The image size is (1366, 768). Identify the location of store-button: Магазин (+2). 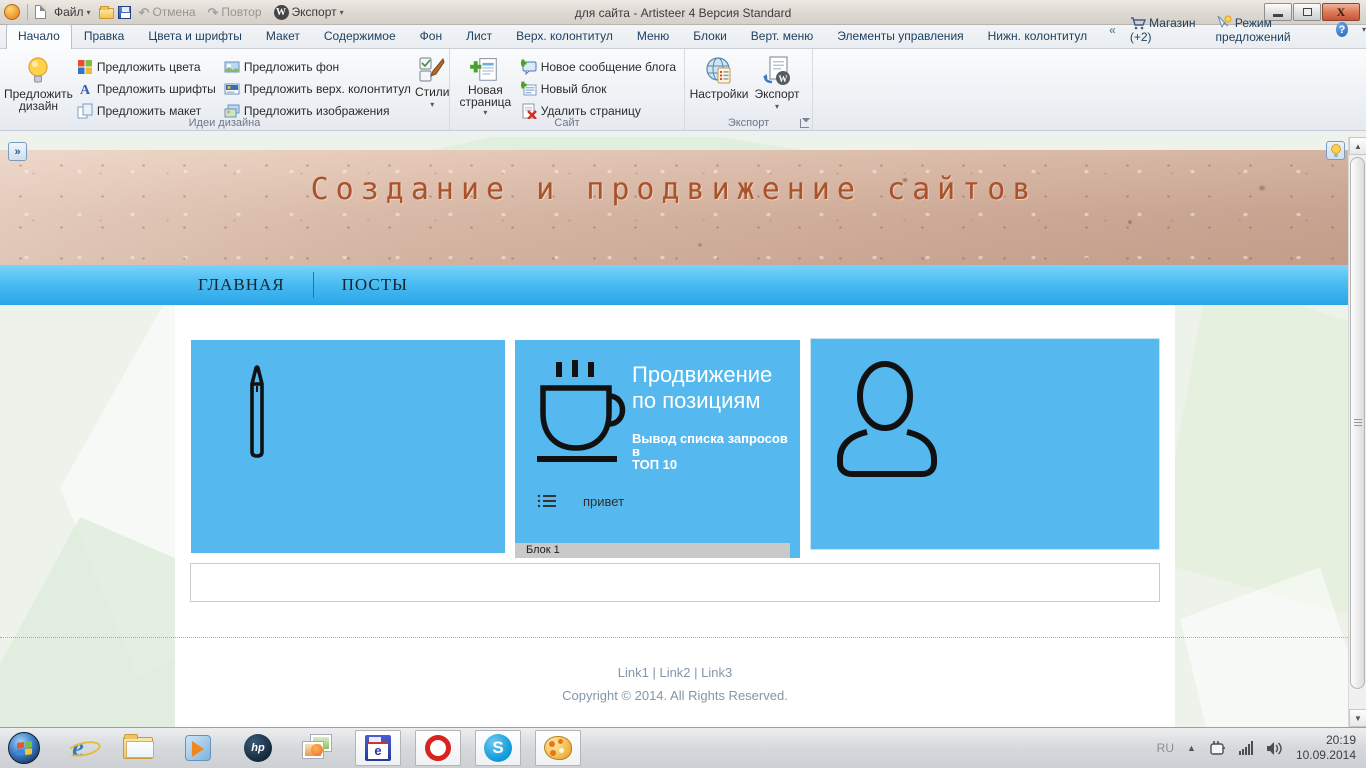
(1166, 30).